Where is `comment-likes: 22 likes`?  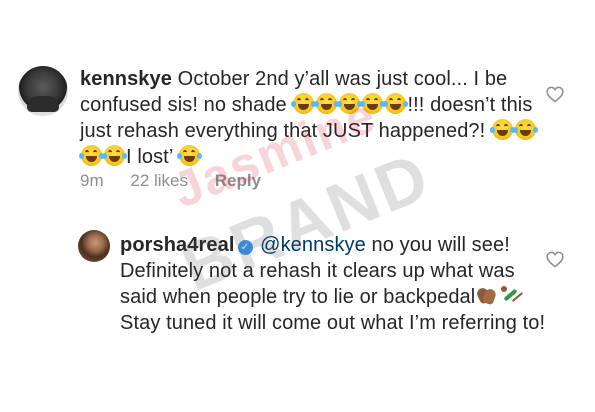
comment-likes: 22 likes is located at coordinates (159, 180).